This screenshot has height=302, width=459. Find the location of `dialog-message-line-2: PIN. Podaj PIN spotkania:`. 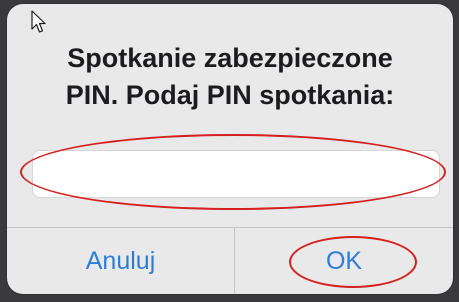

dialog-message-line-2: PIN. Podaj PIN spotkania: is located at coordinates (230, 95).